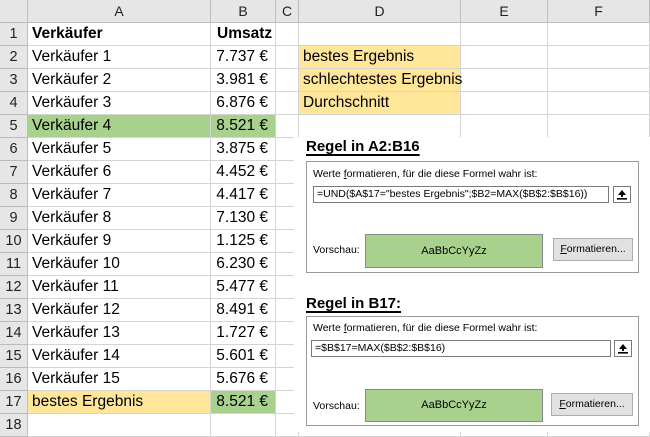 The height and width of the screenshot is (437, 650). Describe the element at coordinates (119, 333) in the screenshot. I see `seller-name-cell: Verkäufer 13` at that location.